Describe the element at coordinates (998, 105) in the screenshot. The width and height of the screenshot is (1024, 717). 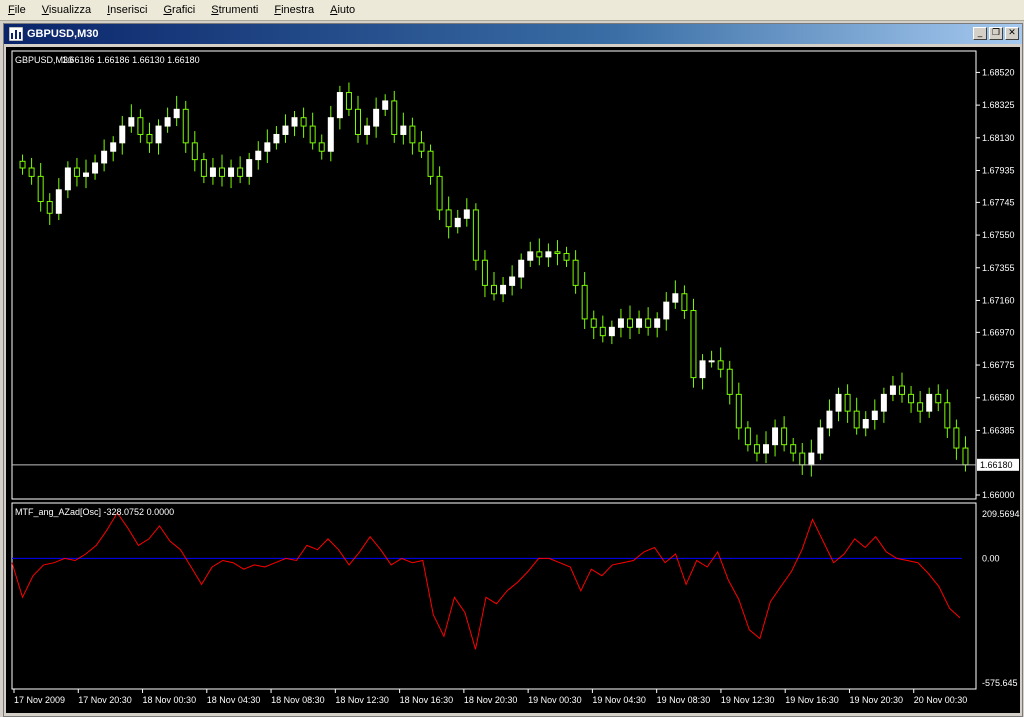
I see `price-tick-label: 1.68325` at that location.